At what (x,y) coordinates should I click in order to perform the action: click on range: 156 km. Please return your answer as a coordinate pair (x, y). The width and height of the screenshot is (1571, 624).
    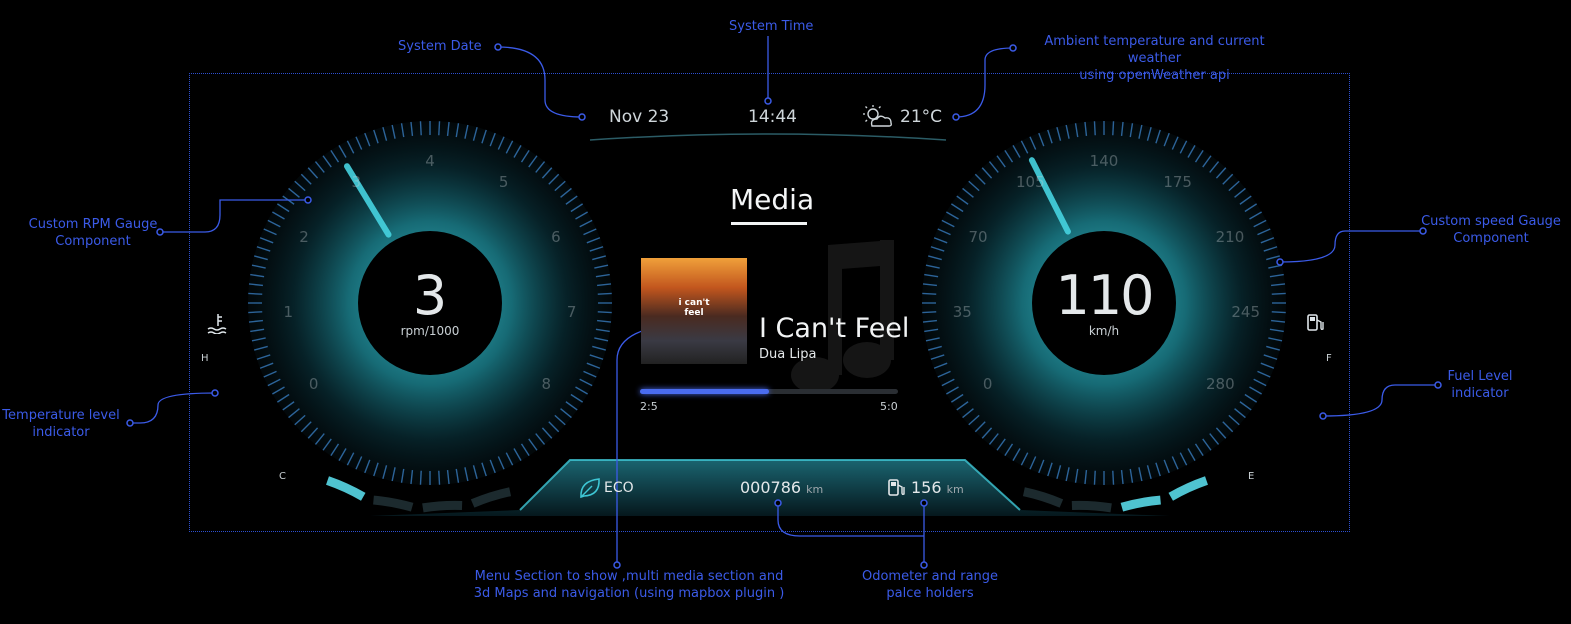
    Looking at the image, I should click on (937, 487).